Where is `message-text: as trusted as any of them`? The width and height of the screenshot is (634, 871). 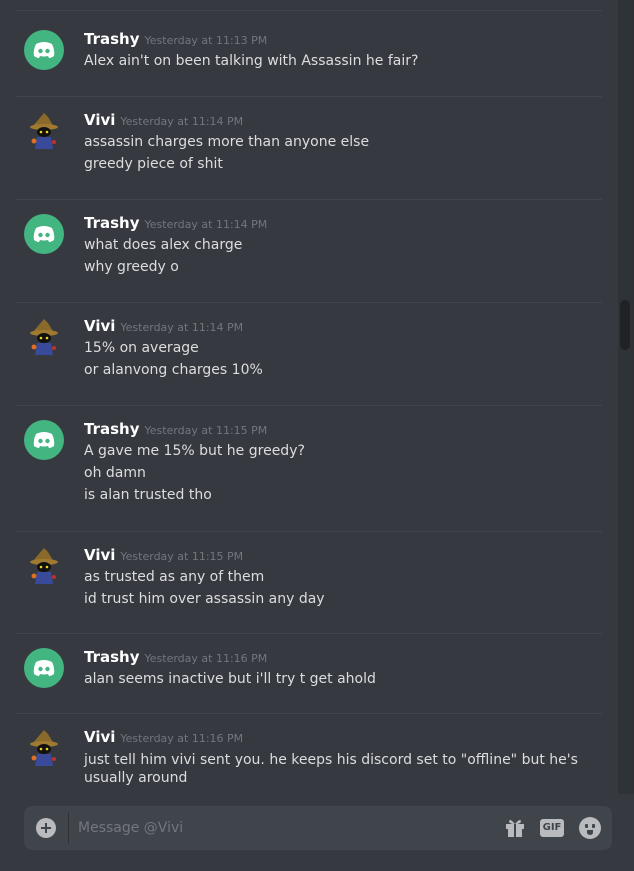 message-text: as trusted as any of them is located at coordinates (174, 577).